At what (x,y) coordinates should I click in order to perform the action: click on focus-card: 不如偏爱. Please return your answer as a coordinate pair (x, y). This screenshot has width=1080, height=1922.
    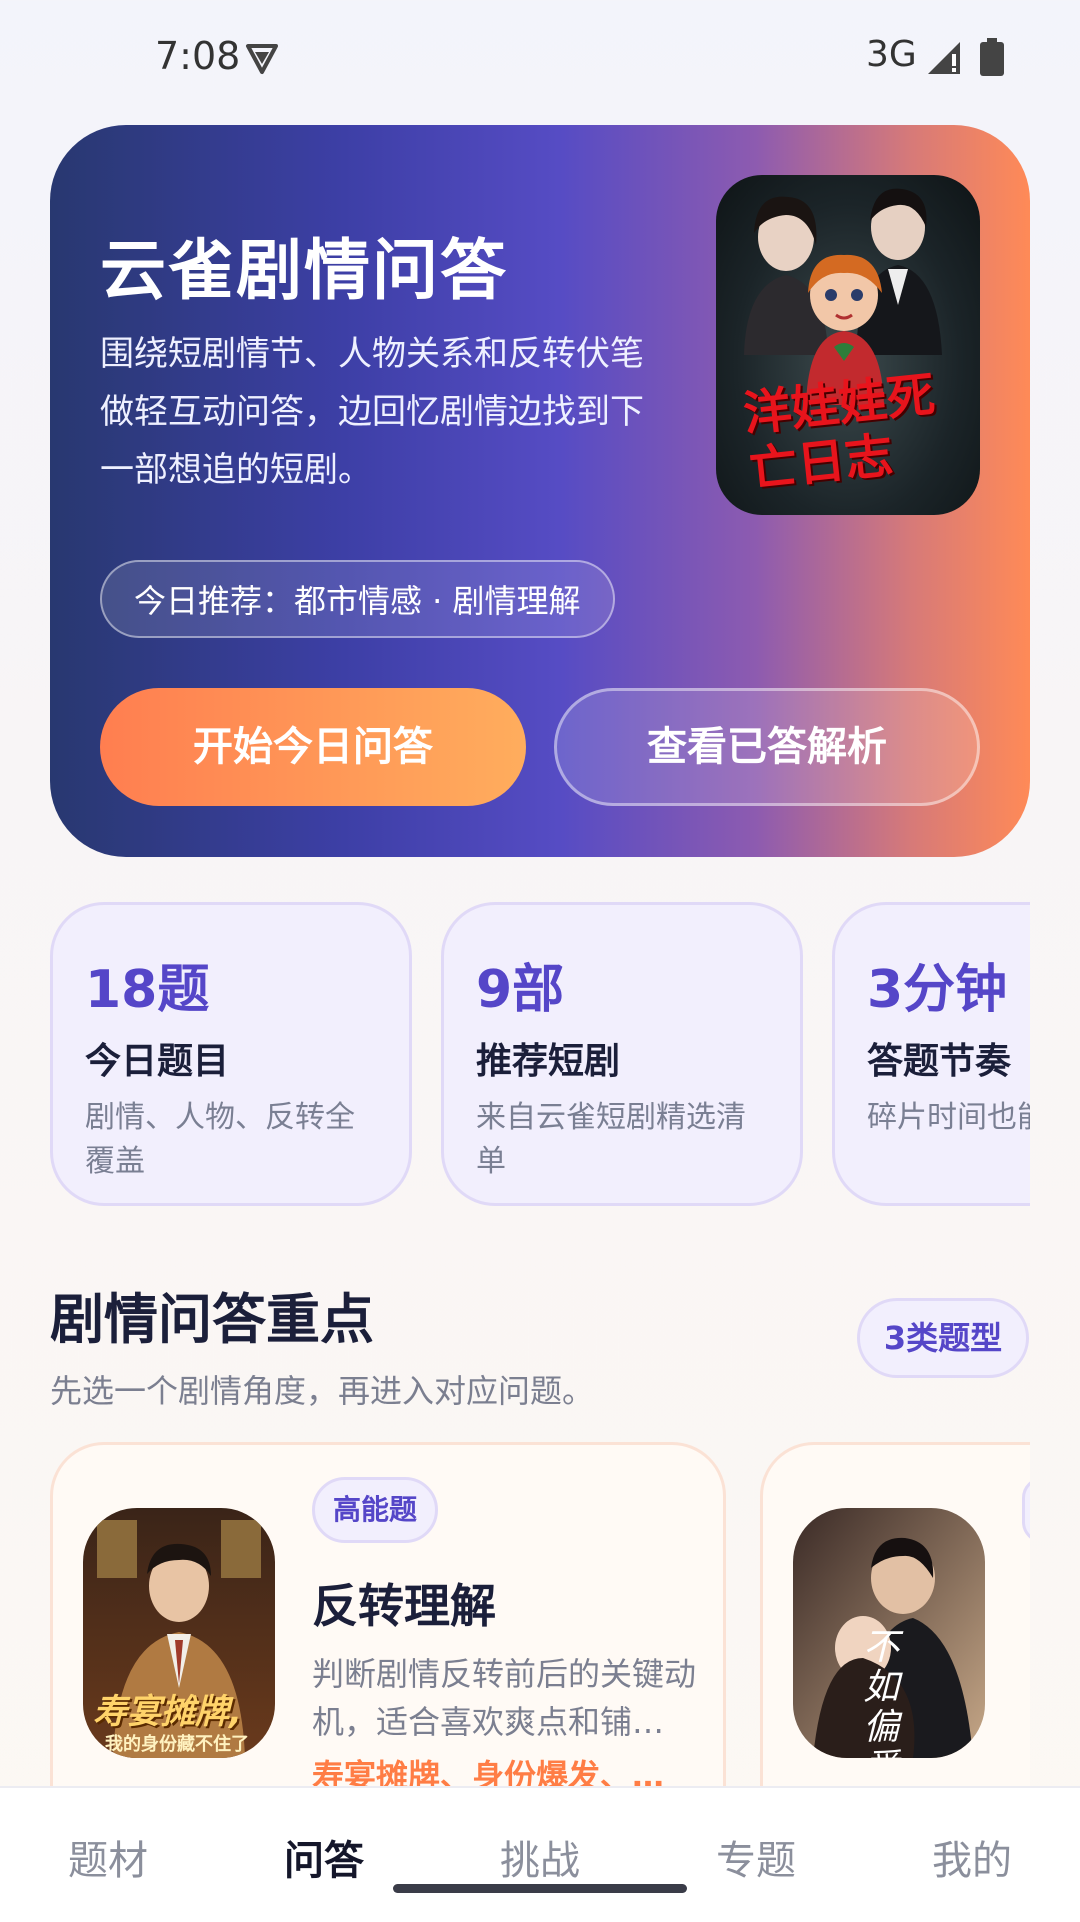
    Looking at the image, I should click on (895, 1614).